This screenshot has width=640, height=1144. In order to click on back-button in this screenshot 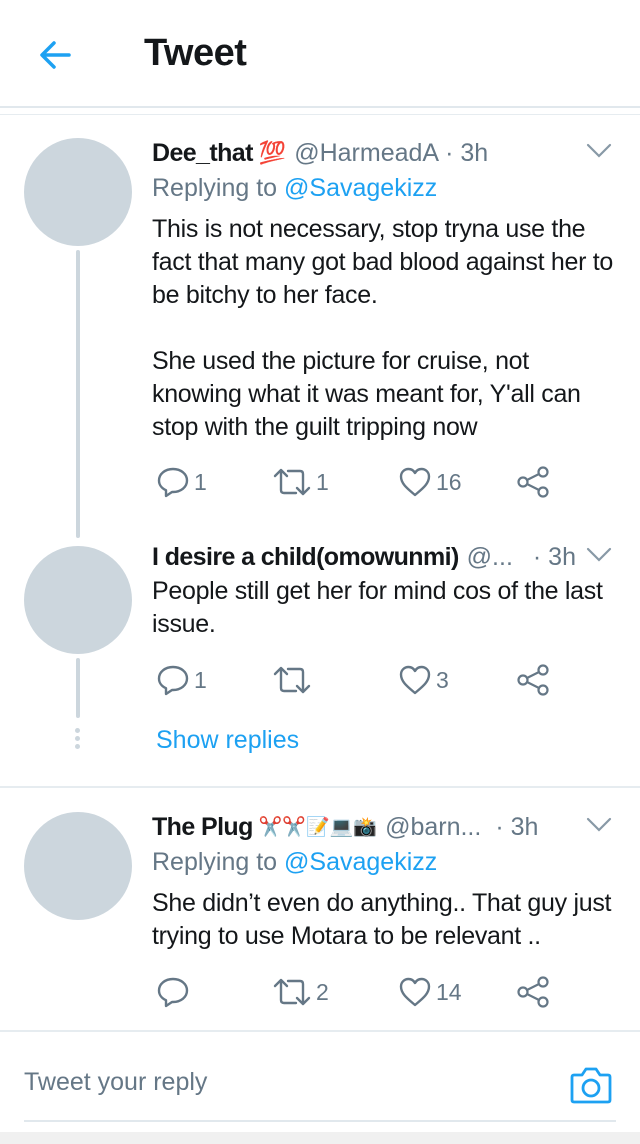, I will do `click(55, 55)`.